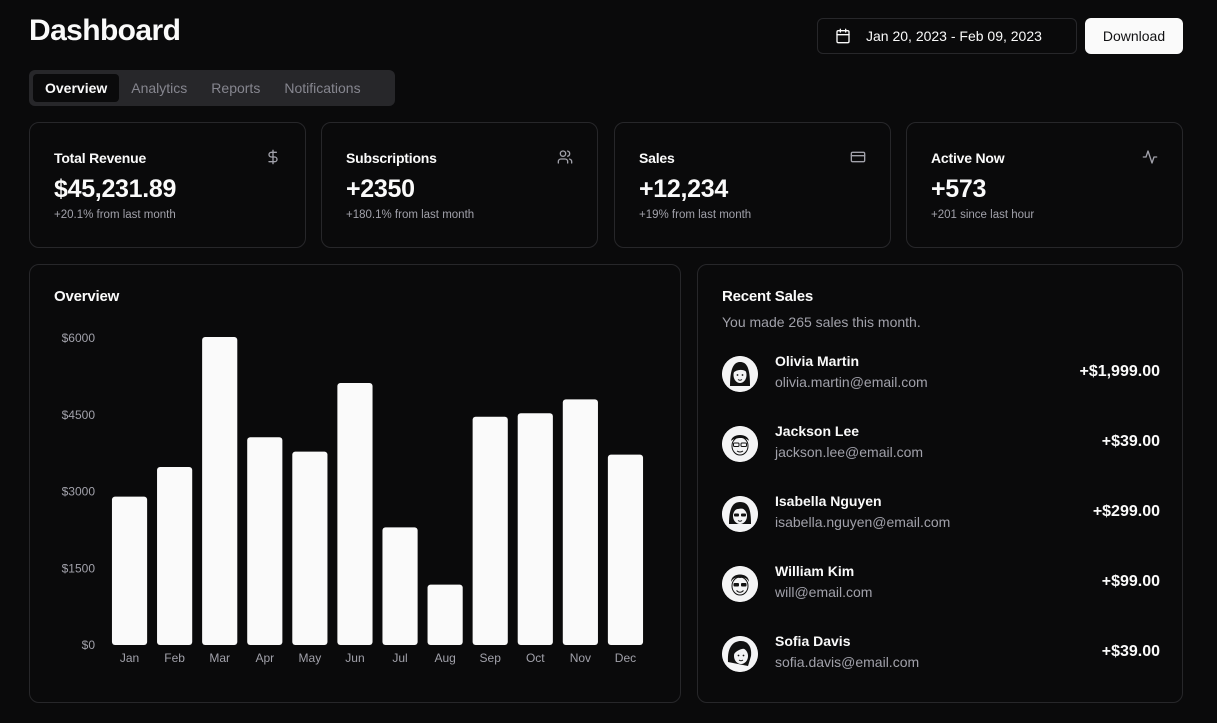 This screenshot has height=723, width=1217. What do you see at coordinates (399, 658) in the screenshot?
I see `x-tick-label: Jul` at bounding box center [399, 658].